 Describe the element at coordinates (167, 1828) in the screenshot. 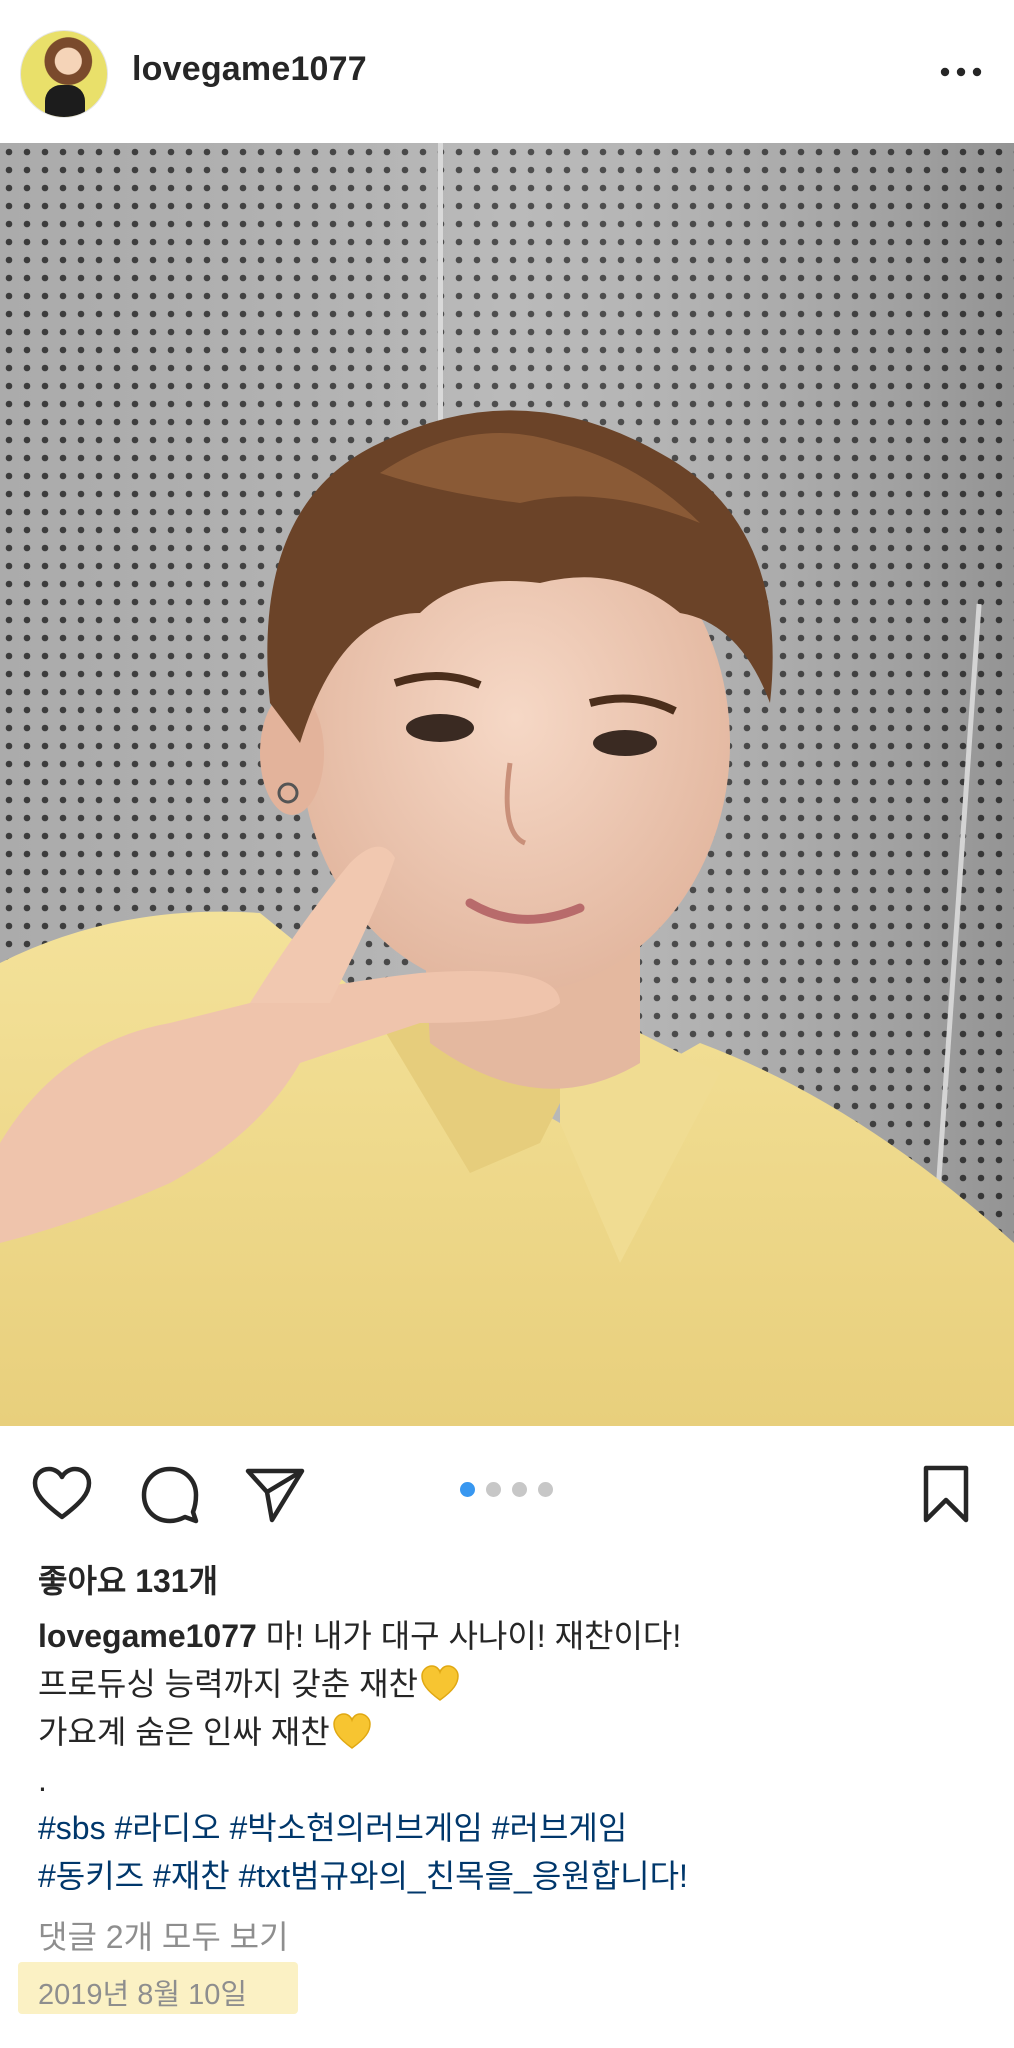

I see `hashtag: #라디오` at that location.